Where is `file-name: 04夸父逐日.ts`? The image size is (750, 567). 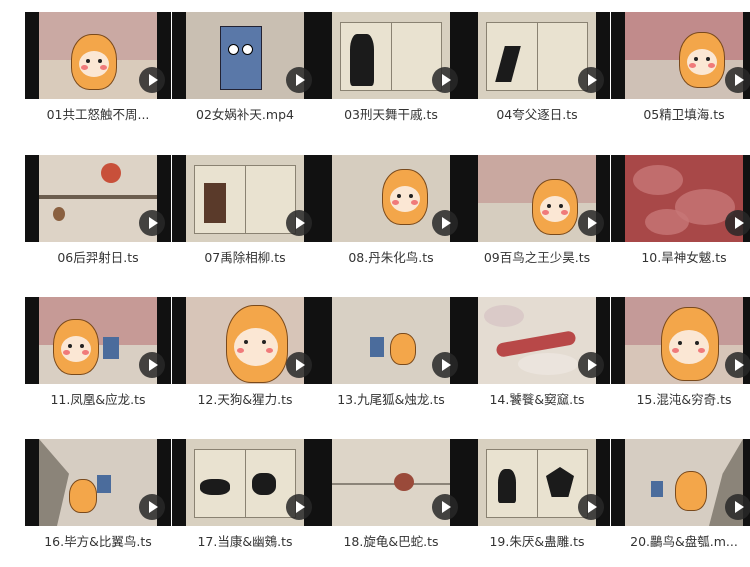
file-name: 04夸父逐日.ts is located at coordinates (537, 113).